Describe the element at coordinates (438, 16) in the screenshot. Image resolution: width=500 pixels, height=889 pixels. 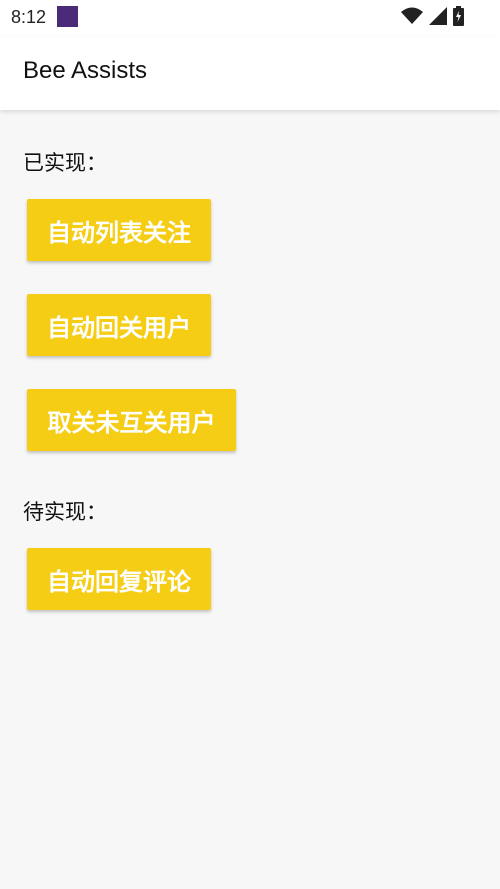
I see `cell-signal-icon` at that location.